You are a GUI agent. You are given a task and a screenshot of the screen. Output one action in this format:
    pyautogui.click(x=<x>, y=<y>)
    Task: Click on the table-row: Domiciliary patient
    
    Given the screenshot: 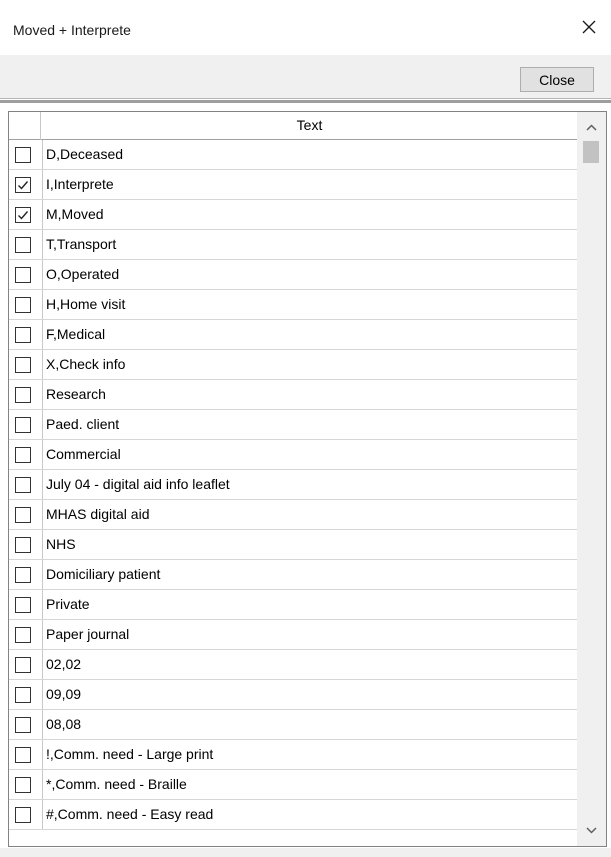 What is the action you would take?
    pyautogui.click(x=293, y=575)
    